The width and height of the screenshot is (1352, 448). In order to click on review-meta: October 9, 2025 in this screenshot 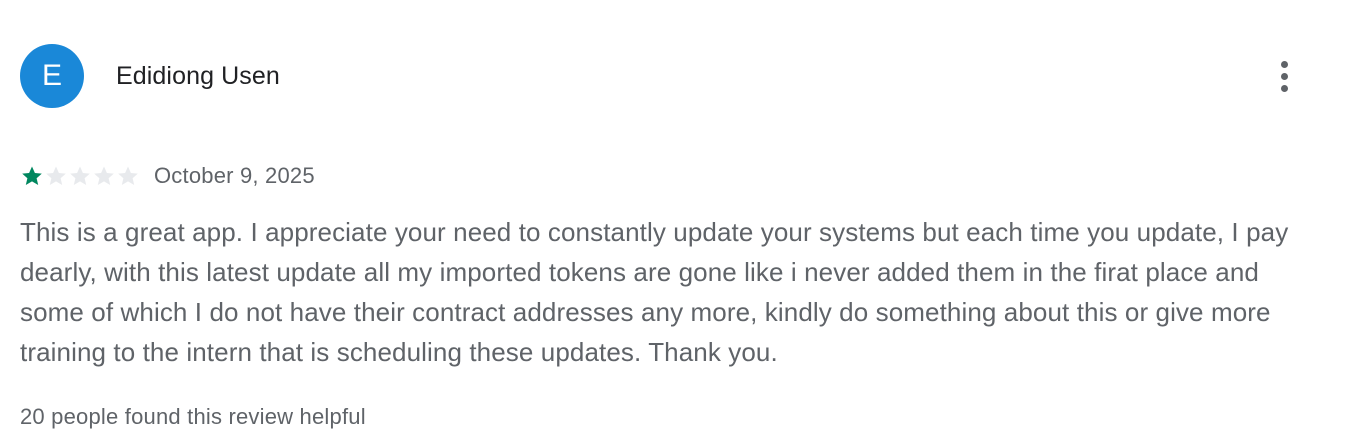, I will do `click(167, 176)`.